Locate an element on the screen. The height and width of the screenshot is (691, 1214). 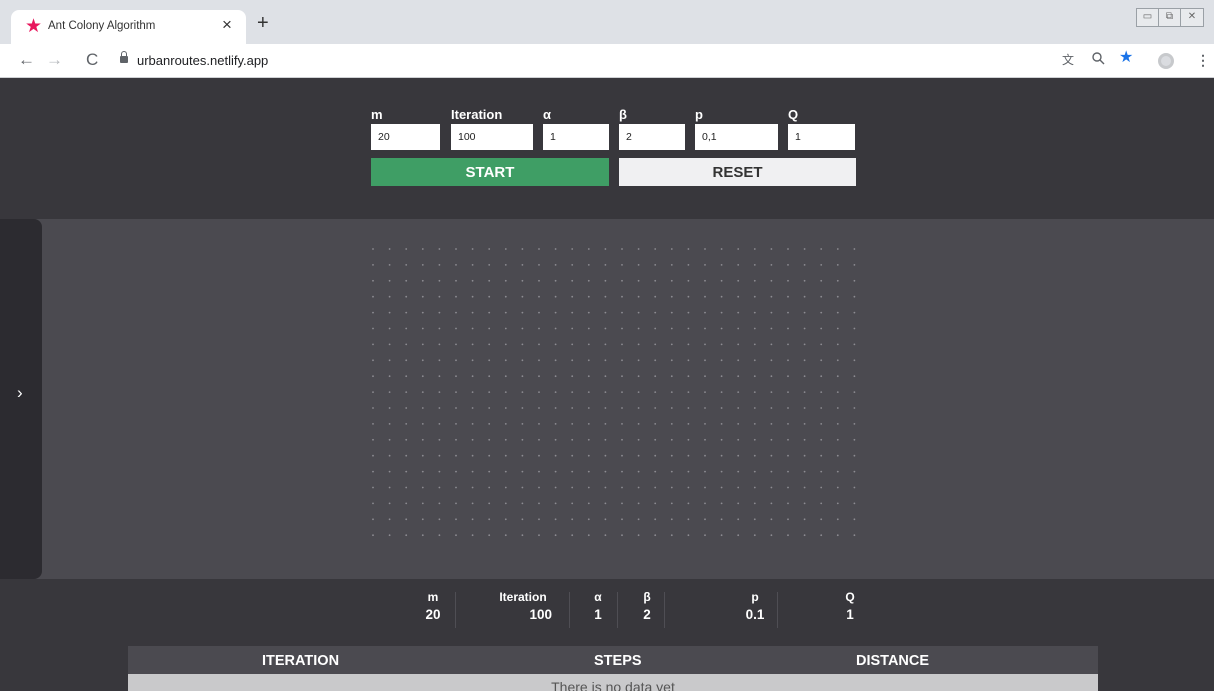
bookmark-star-icon: ★ is located at coordinates (1126, 58).